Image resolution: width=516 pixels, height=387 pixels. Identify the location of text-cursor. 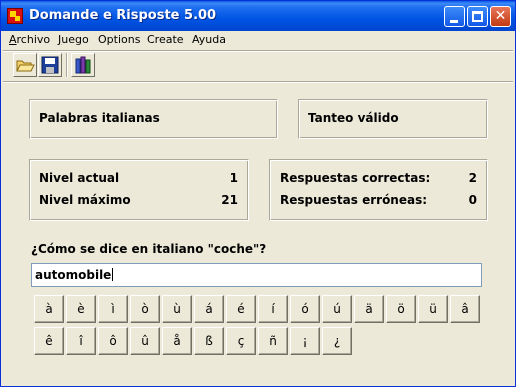
(113, 274).